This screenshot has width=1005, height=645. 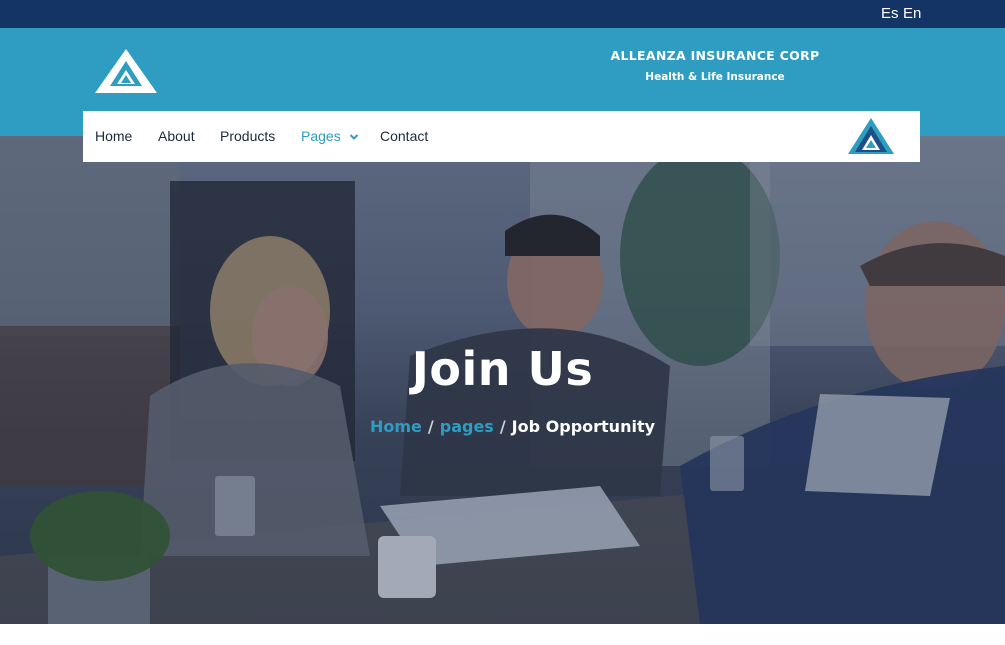 What do you see at coordinates (321, 136) in the screenshot?
I see `nav-item-pages-label: Pages` at bounding box center [321, 136].